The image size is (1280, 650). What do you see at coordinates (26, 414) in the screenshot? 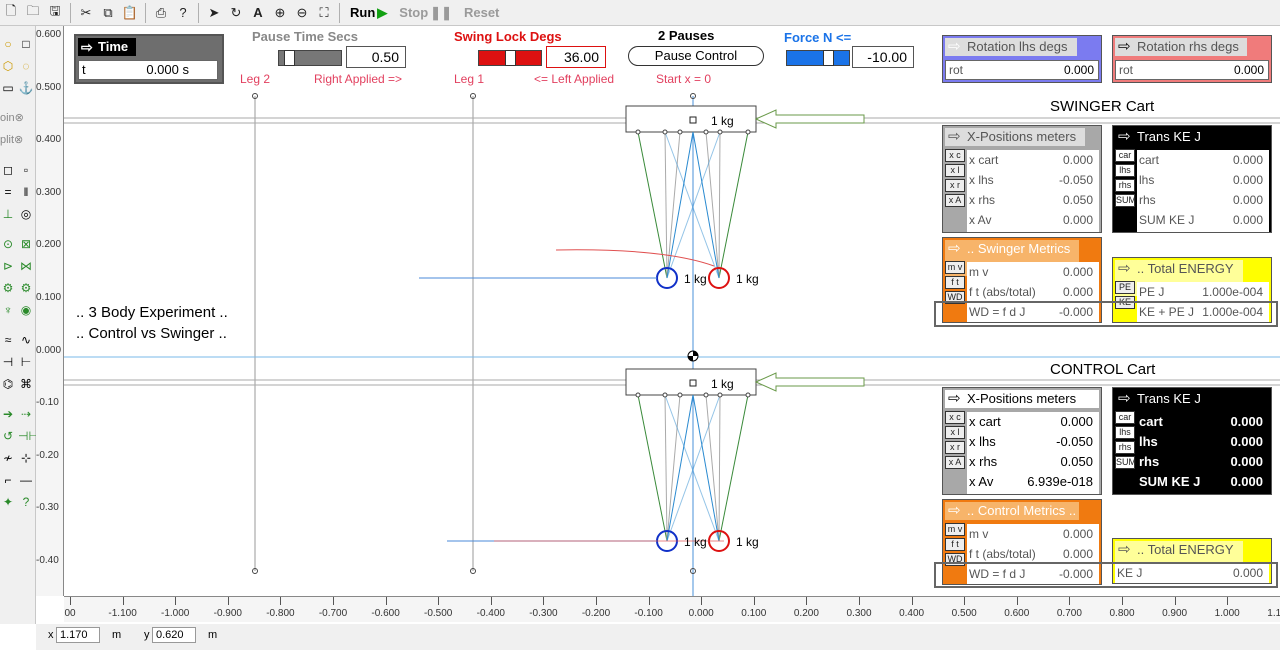
I see `force-arrow-icon: ⇢` at bounding box center [26, 414].